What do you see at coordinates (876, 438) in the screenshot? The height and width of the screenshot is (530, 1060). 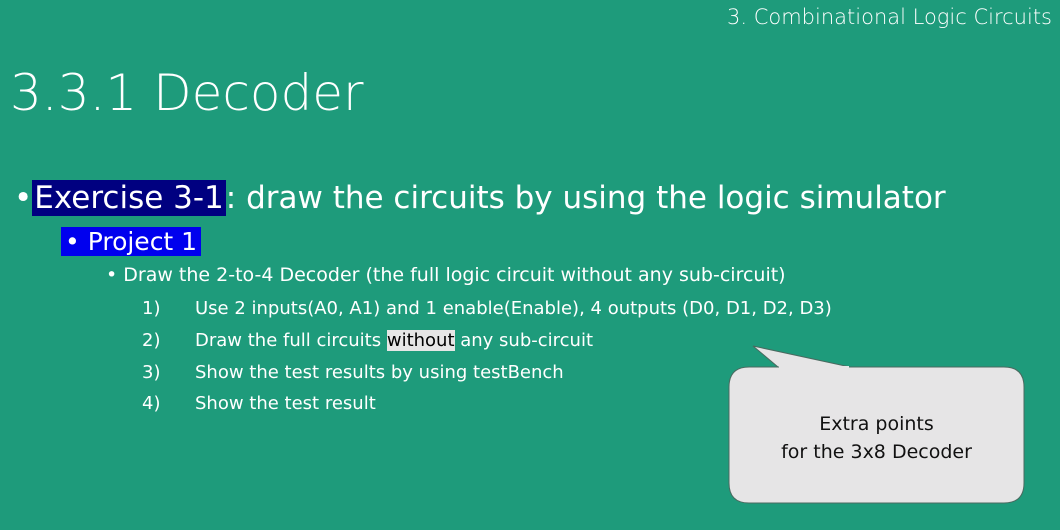 I see `callout-text: Extra points for the 3x8 Decoder` at bounding box center [876, 438].